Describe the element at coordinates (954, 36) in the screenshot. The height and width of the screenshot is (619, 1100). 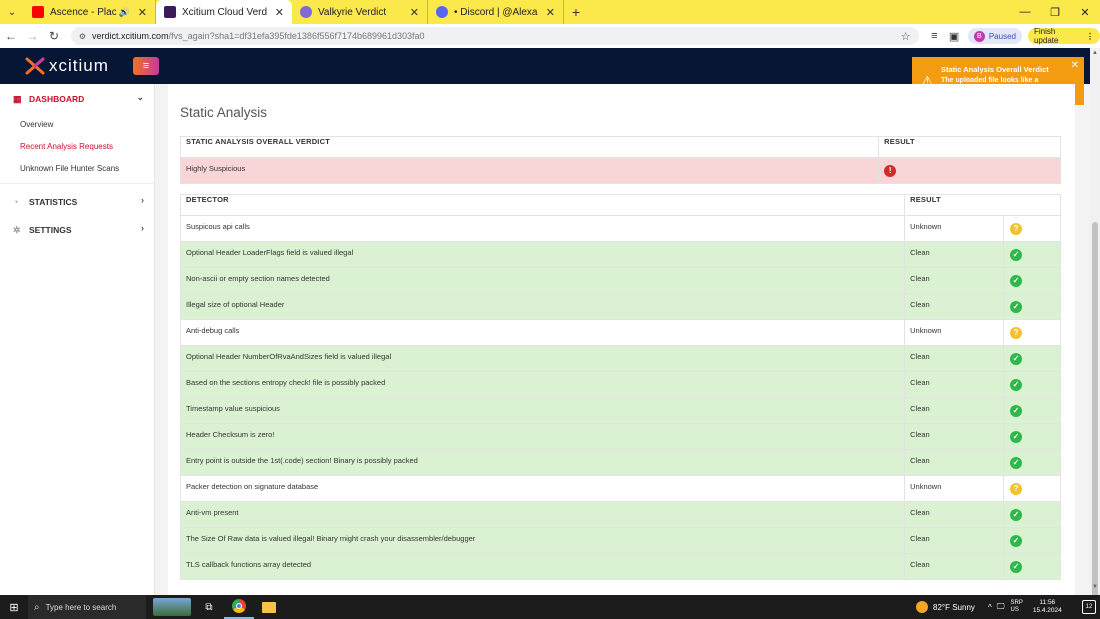
I see `side-panel-icon: ▣` at that location.